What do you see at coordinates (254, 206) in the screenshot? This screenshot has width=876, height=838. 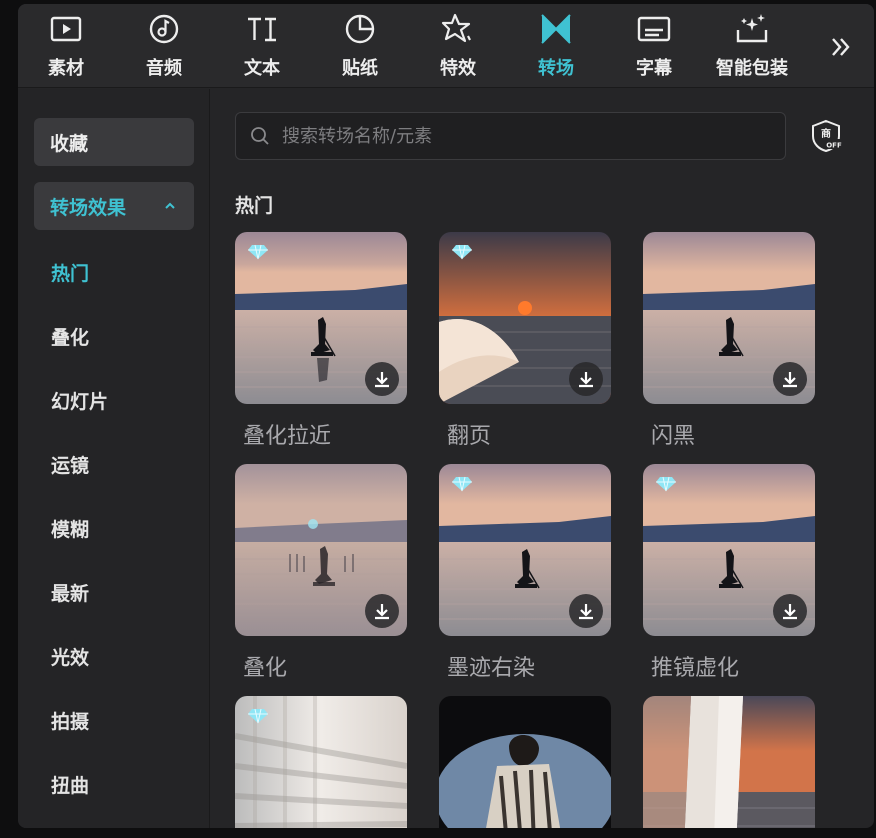 I see `section-title-hot: 热门` at bounding box center [254, 206].